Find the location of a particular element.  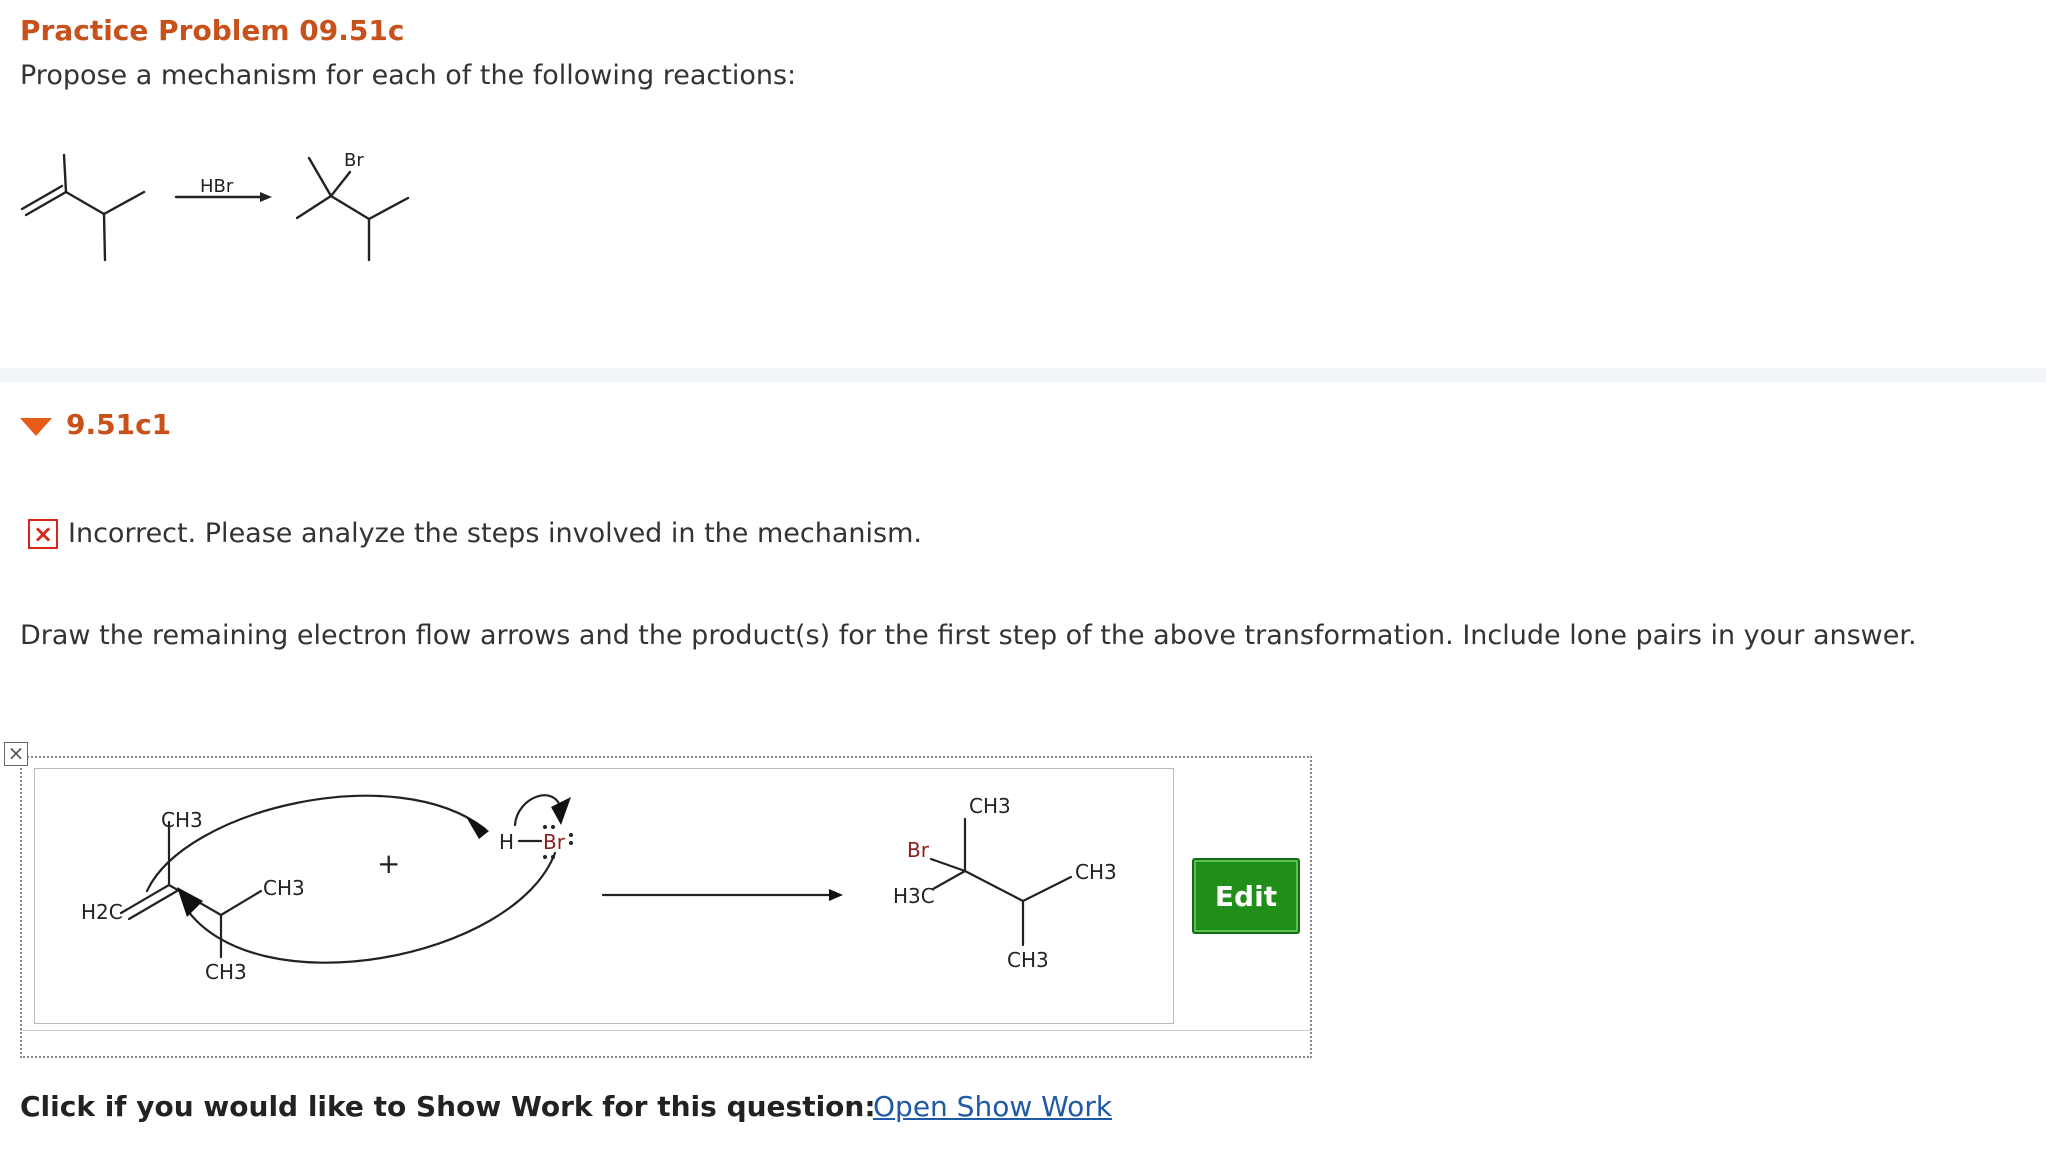

forward-arrowhead is located at coordinates (836, 895).